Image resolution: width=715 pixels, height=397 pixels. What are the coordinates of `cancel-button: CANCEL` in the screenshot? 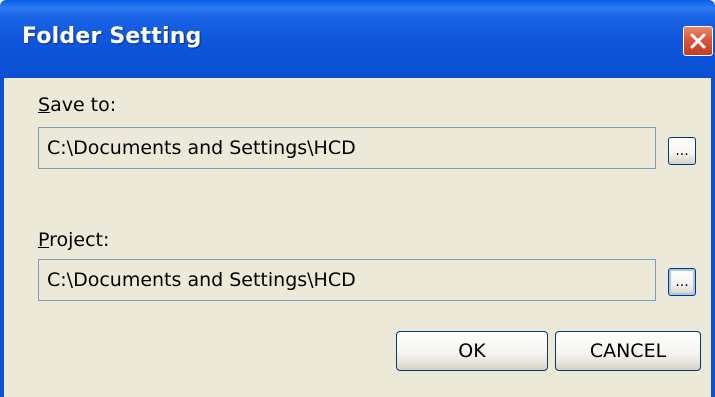 It's located at (628, 351).